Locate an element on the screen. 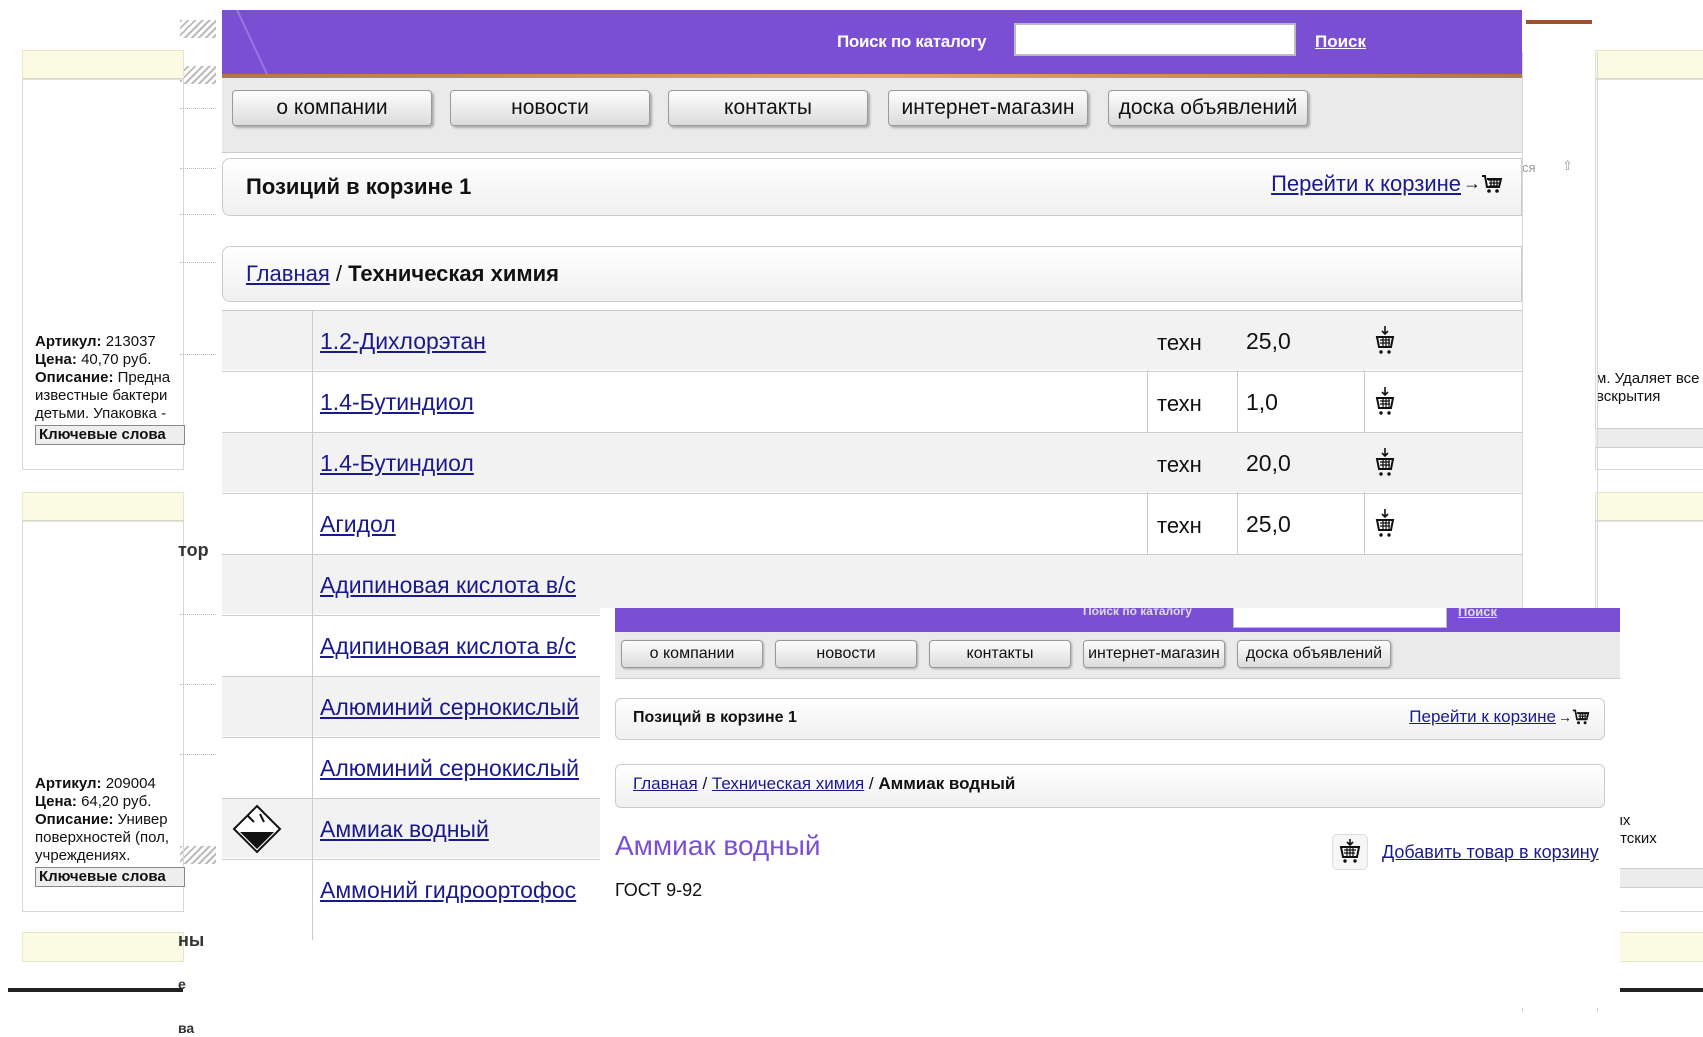 The width and height of the screenshot is (1703, 1037). price-value: 40,70 руб. is located at coordinates (116, 359).